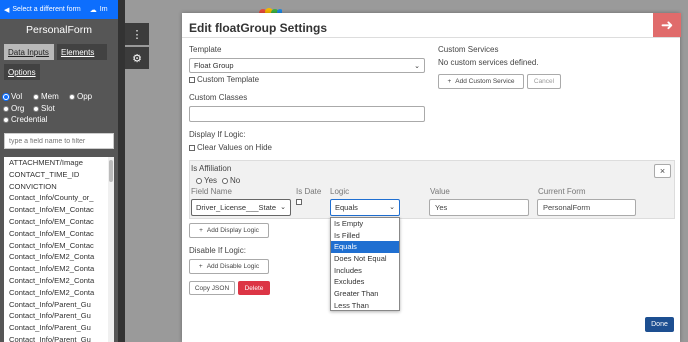 The width and height of the screenshot is (688, 342). I want to click on list-scrollbar, so click(111, 249).